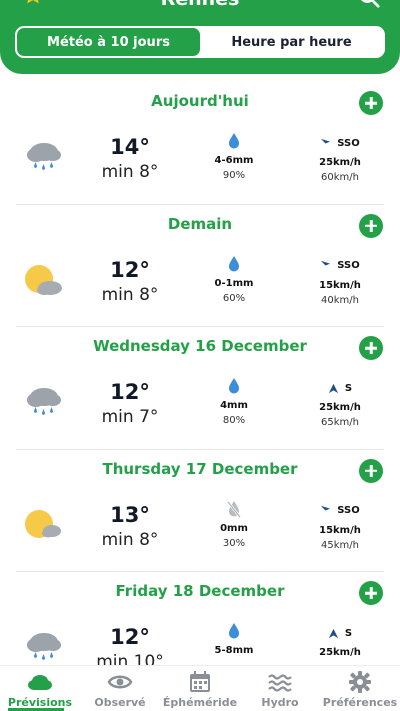 This screenshot has width=400, height=711. I want to click on precipitation: 0mm 30%, so click(234, 526).